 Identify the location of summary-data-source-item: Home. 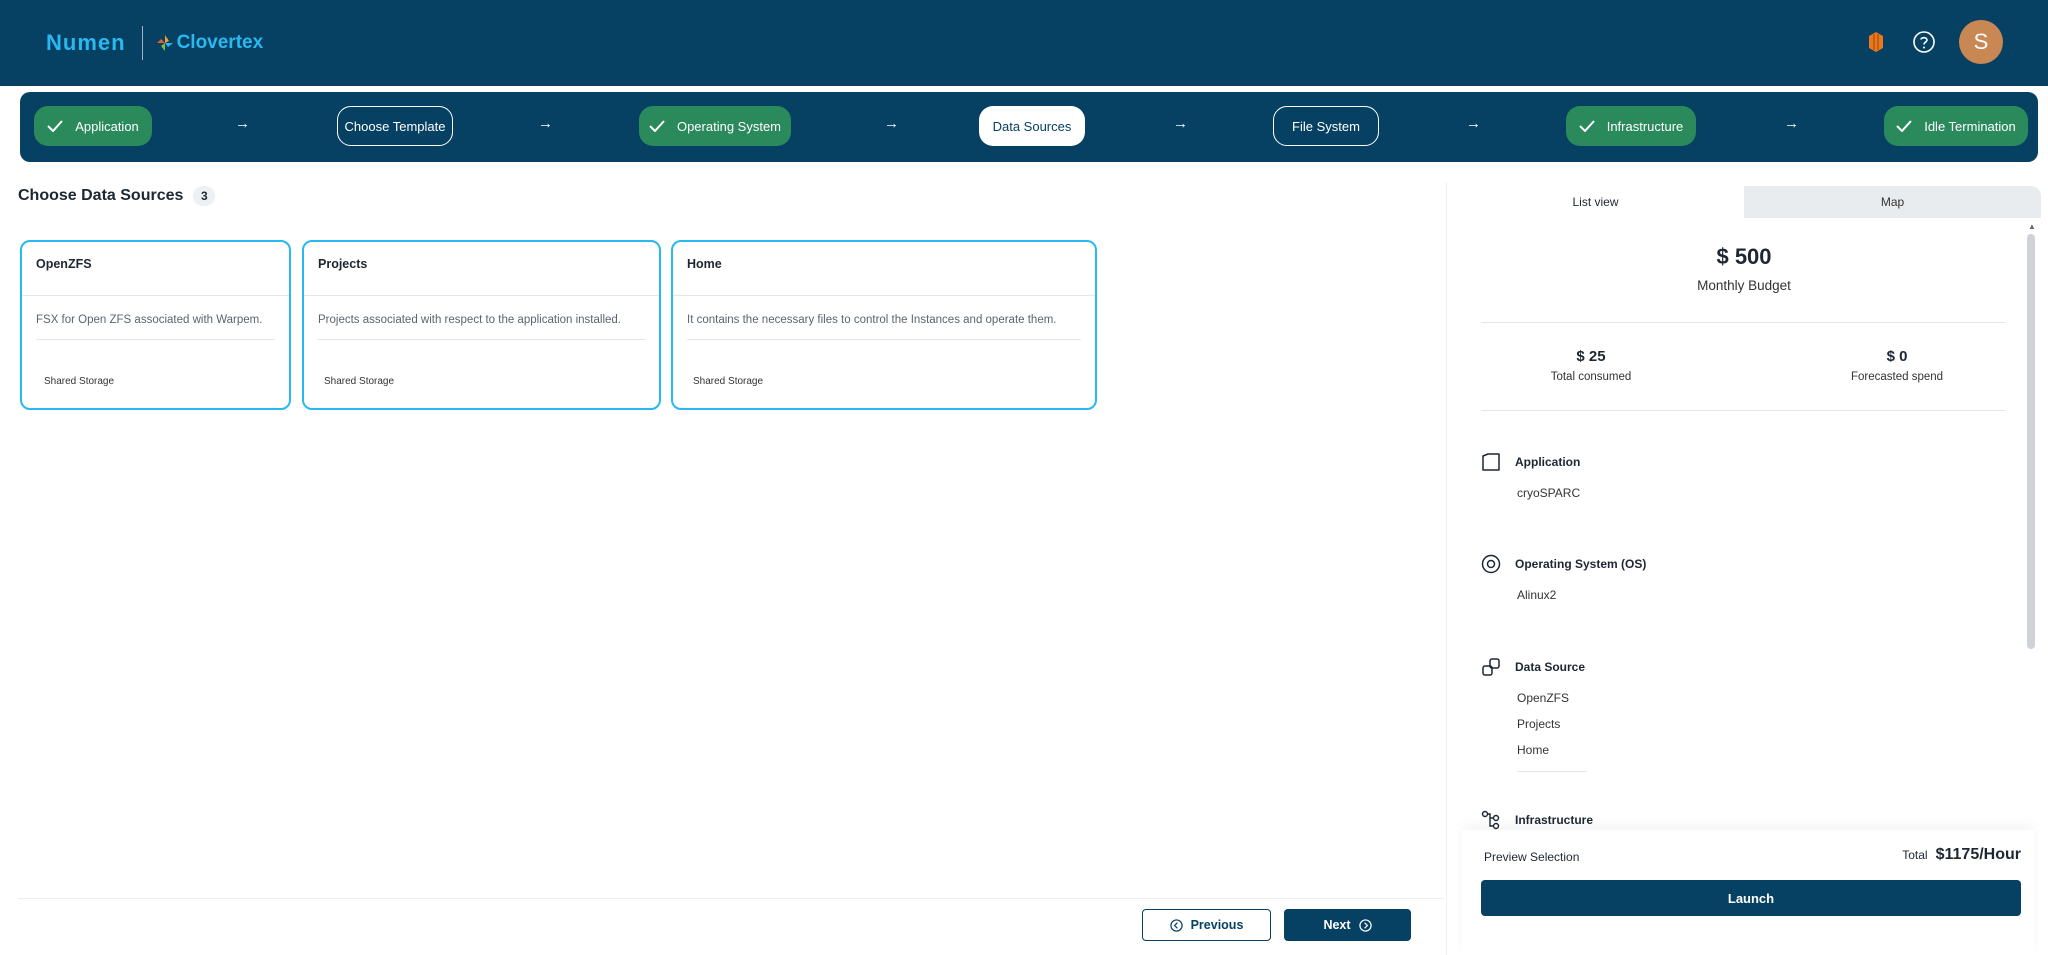
(1533, 750).